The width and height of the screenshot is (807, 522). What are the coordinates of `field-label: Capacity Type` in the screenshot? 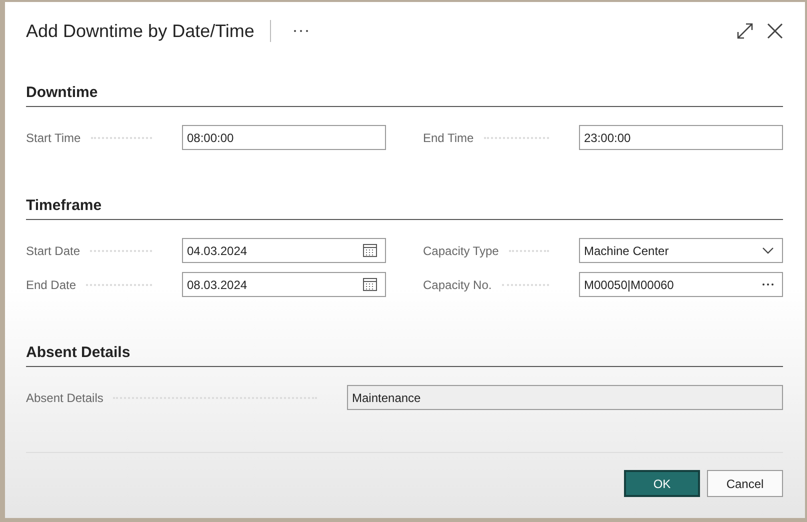 It's located at (461, 251).